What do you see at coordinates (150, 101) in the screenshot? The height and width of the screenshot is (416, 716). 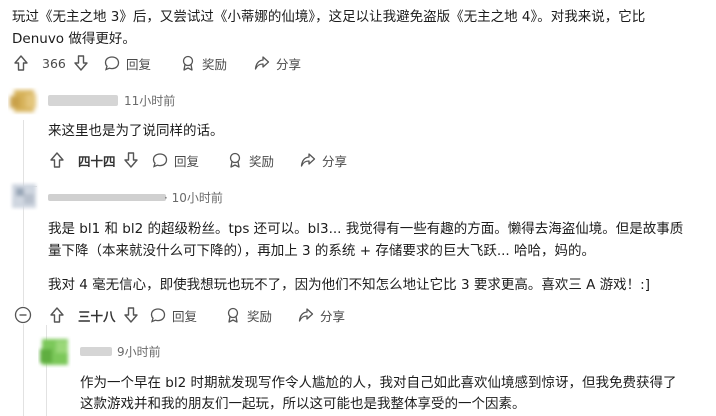 I see `comment-time: 11小时前` at bounding box center [150, 101].